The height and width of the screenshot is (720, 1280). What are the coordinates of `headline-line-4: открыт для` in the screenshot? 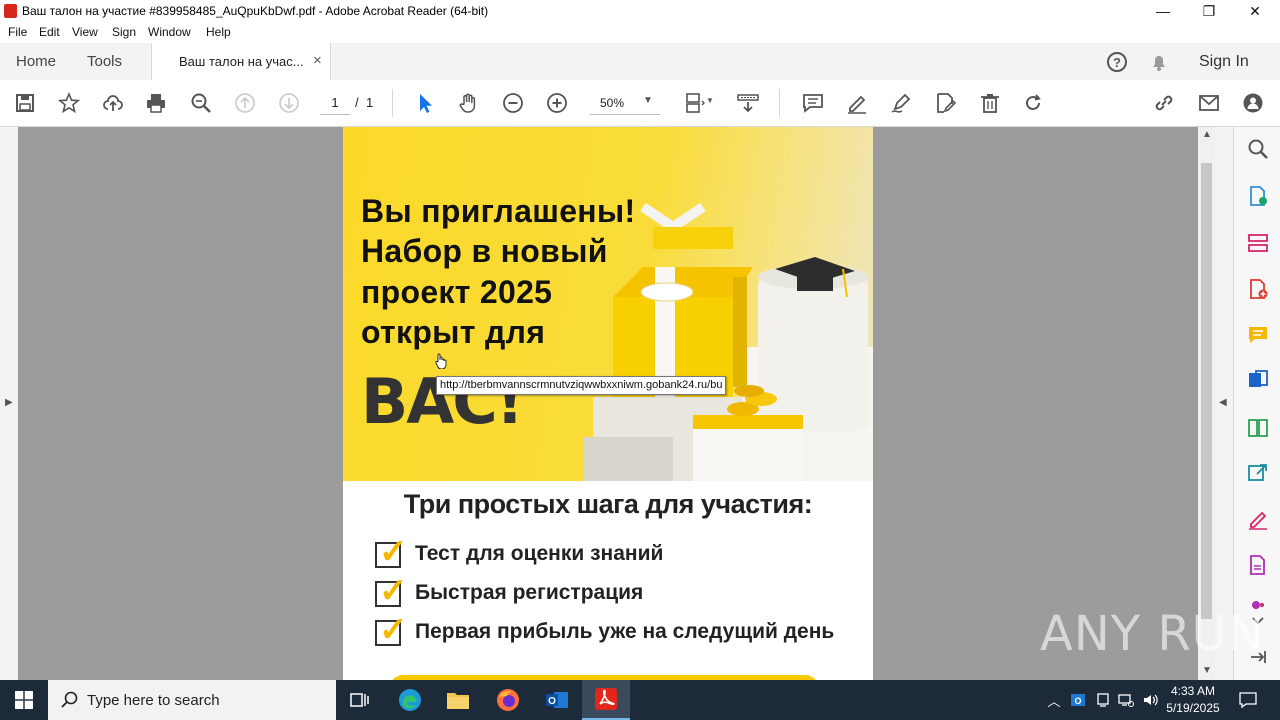 It's located at (453, 332).